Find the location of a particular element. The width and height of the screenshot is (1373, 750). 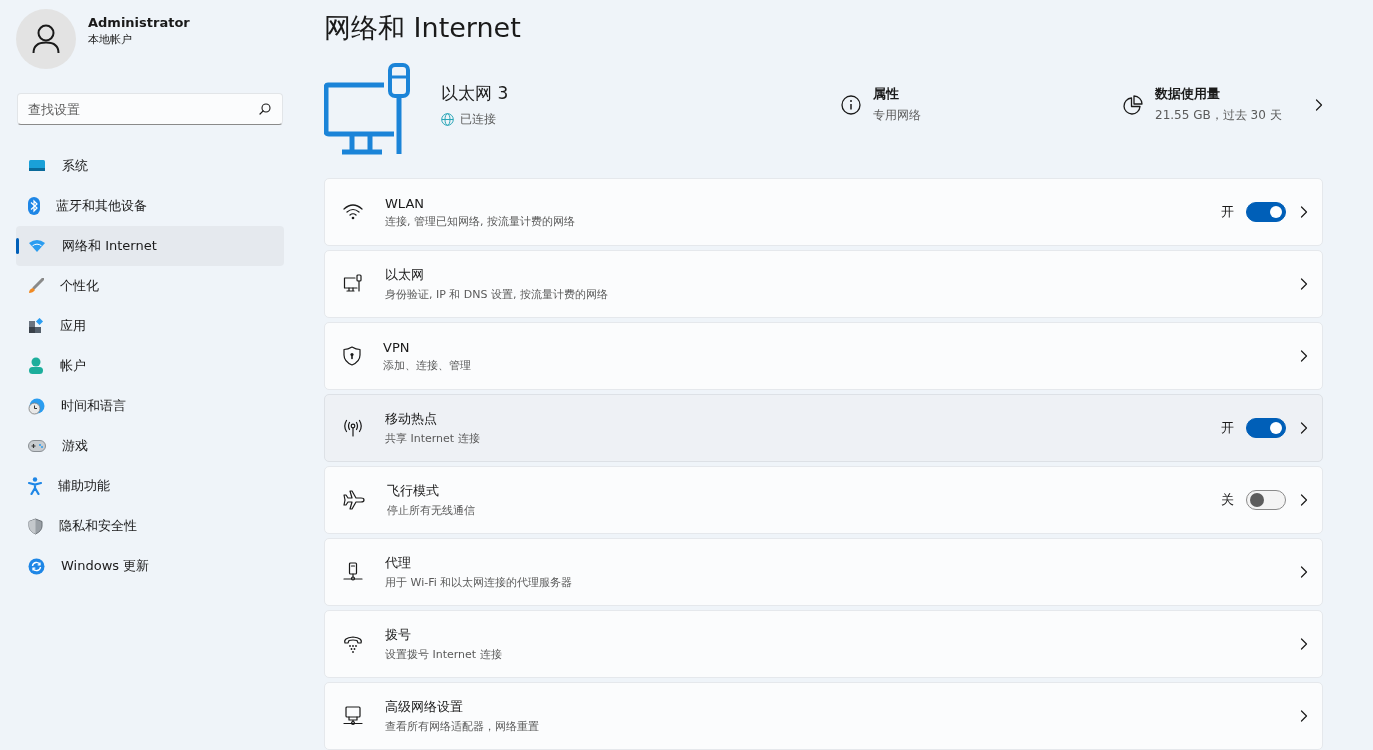

connection-name: 以太网 3 is located at coordinates (475, 93).